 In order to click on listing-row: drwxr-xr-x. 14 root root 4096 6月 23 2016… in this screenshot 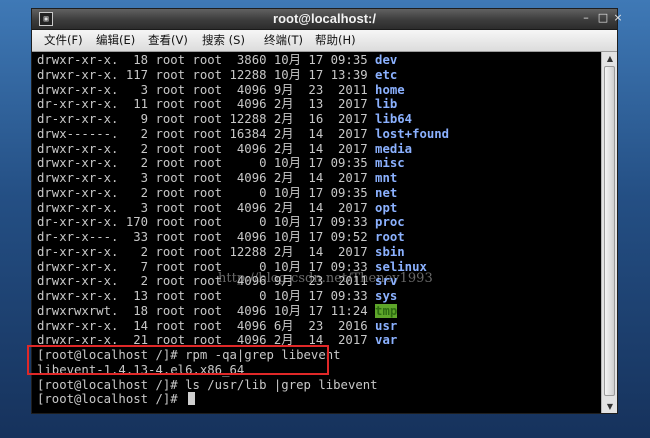, I will do `click(217, 325)`.